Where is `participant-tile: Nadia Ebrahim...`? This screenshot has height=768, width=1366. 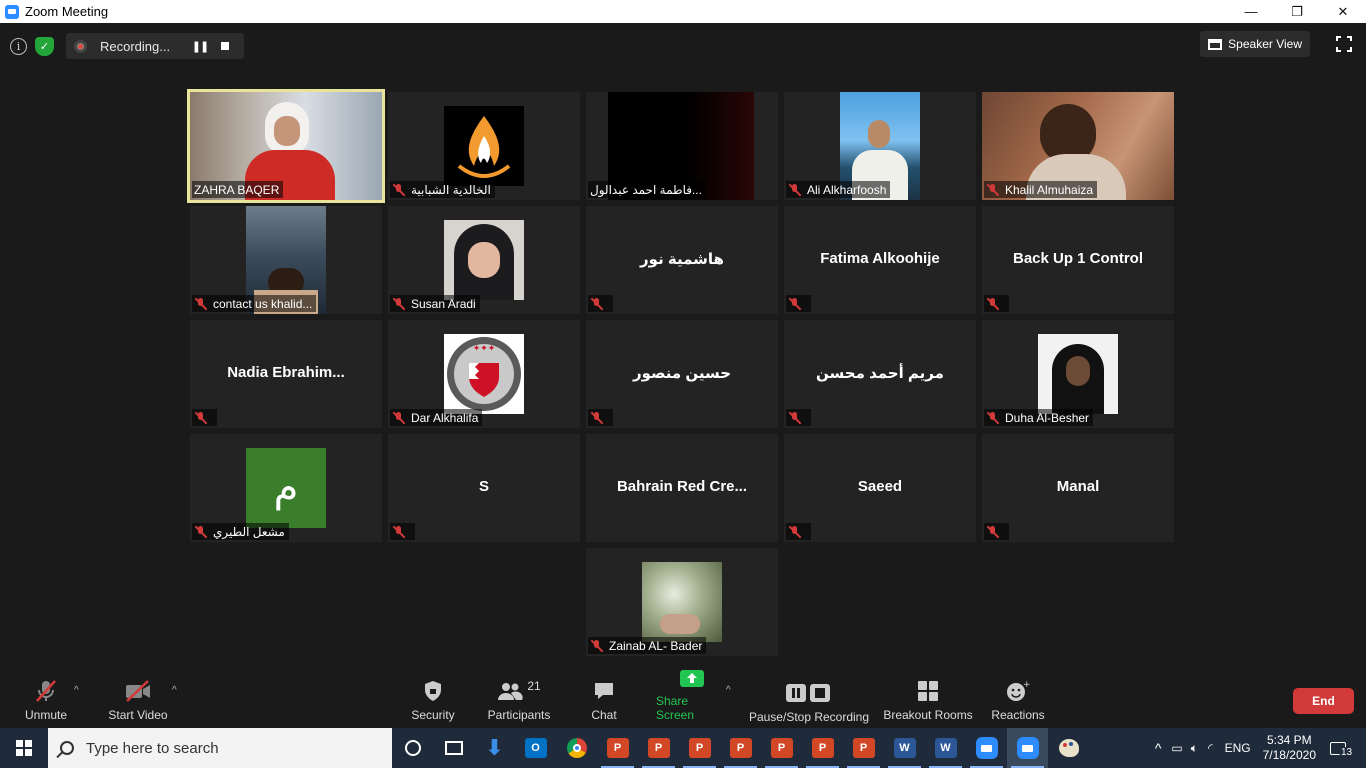
participant-tile: Nadia Ebrahim... is located at coordinates (286, 374).